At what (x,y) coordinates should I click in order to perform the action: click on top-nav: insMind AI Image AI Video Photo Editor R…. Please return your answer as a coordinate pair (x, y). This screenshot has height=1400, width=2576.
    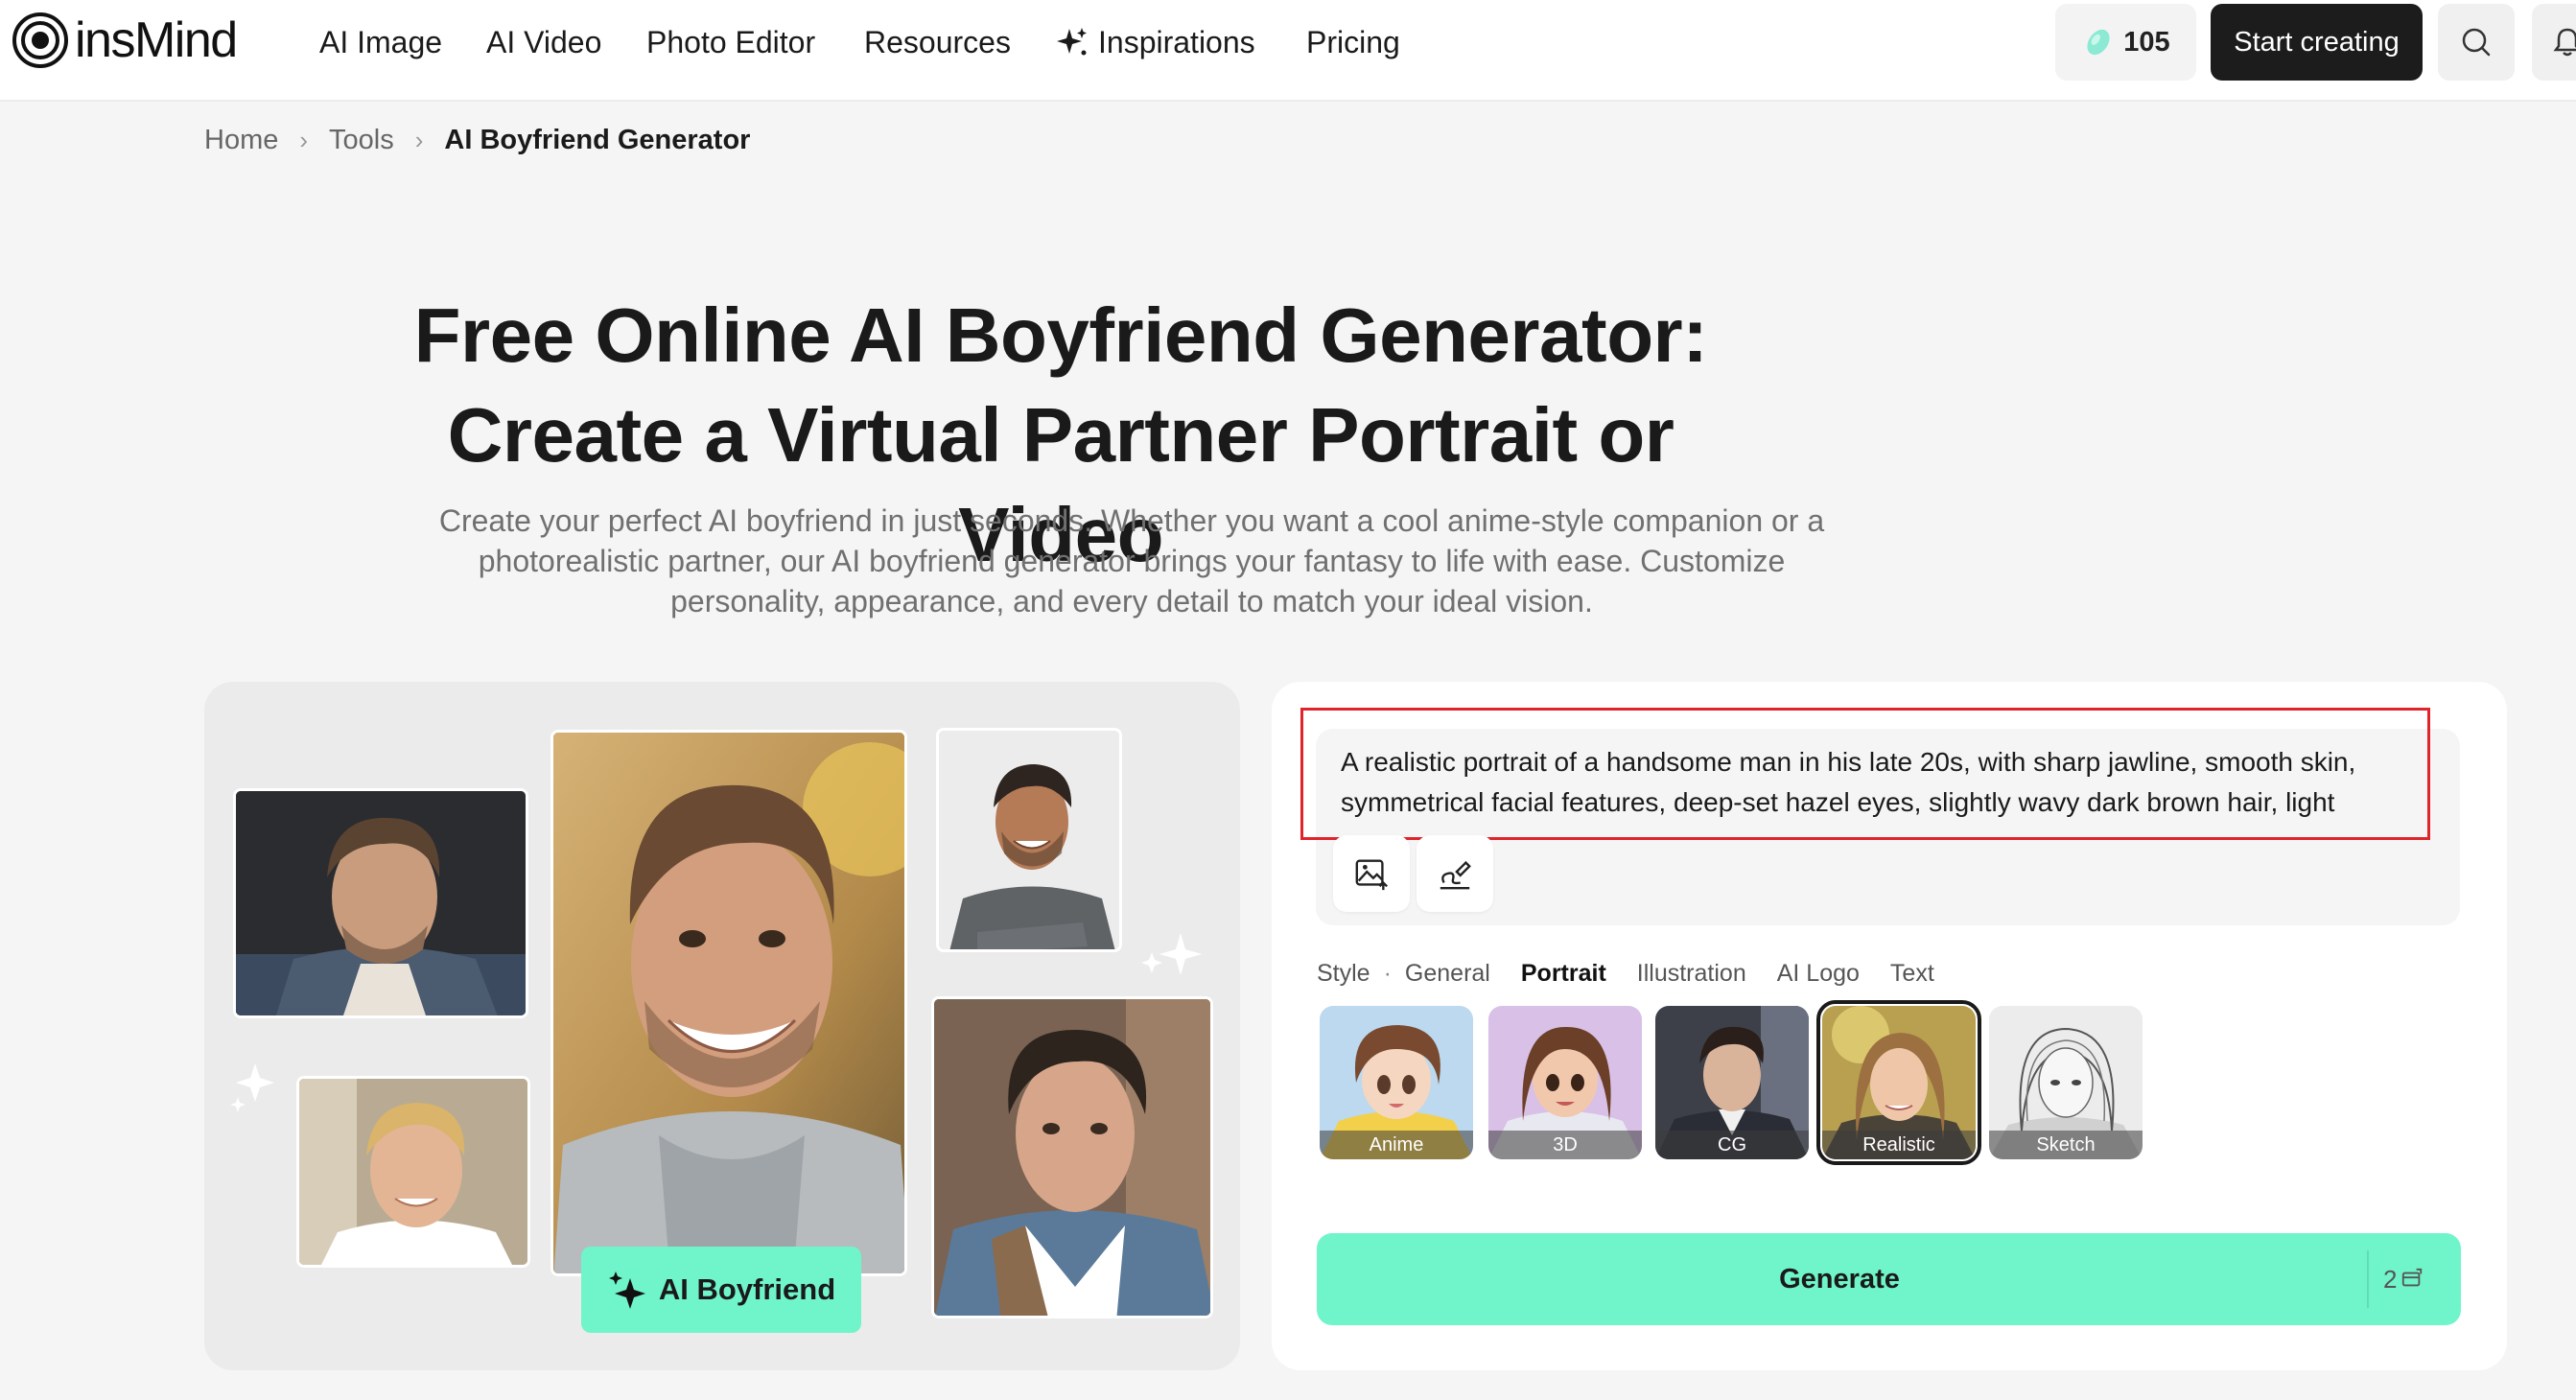
    Looking at the image, I should click on (1288, 51).